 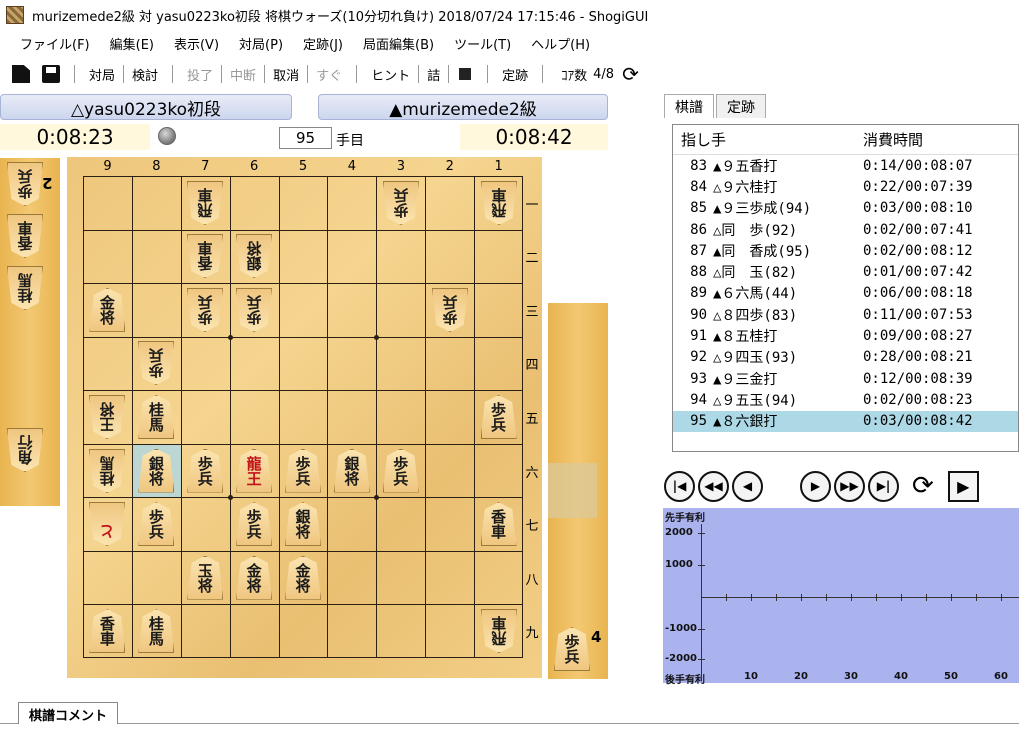 I want to click on file-label: 2, so click(x=449, y=166).